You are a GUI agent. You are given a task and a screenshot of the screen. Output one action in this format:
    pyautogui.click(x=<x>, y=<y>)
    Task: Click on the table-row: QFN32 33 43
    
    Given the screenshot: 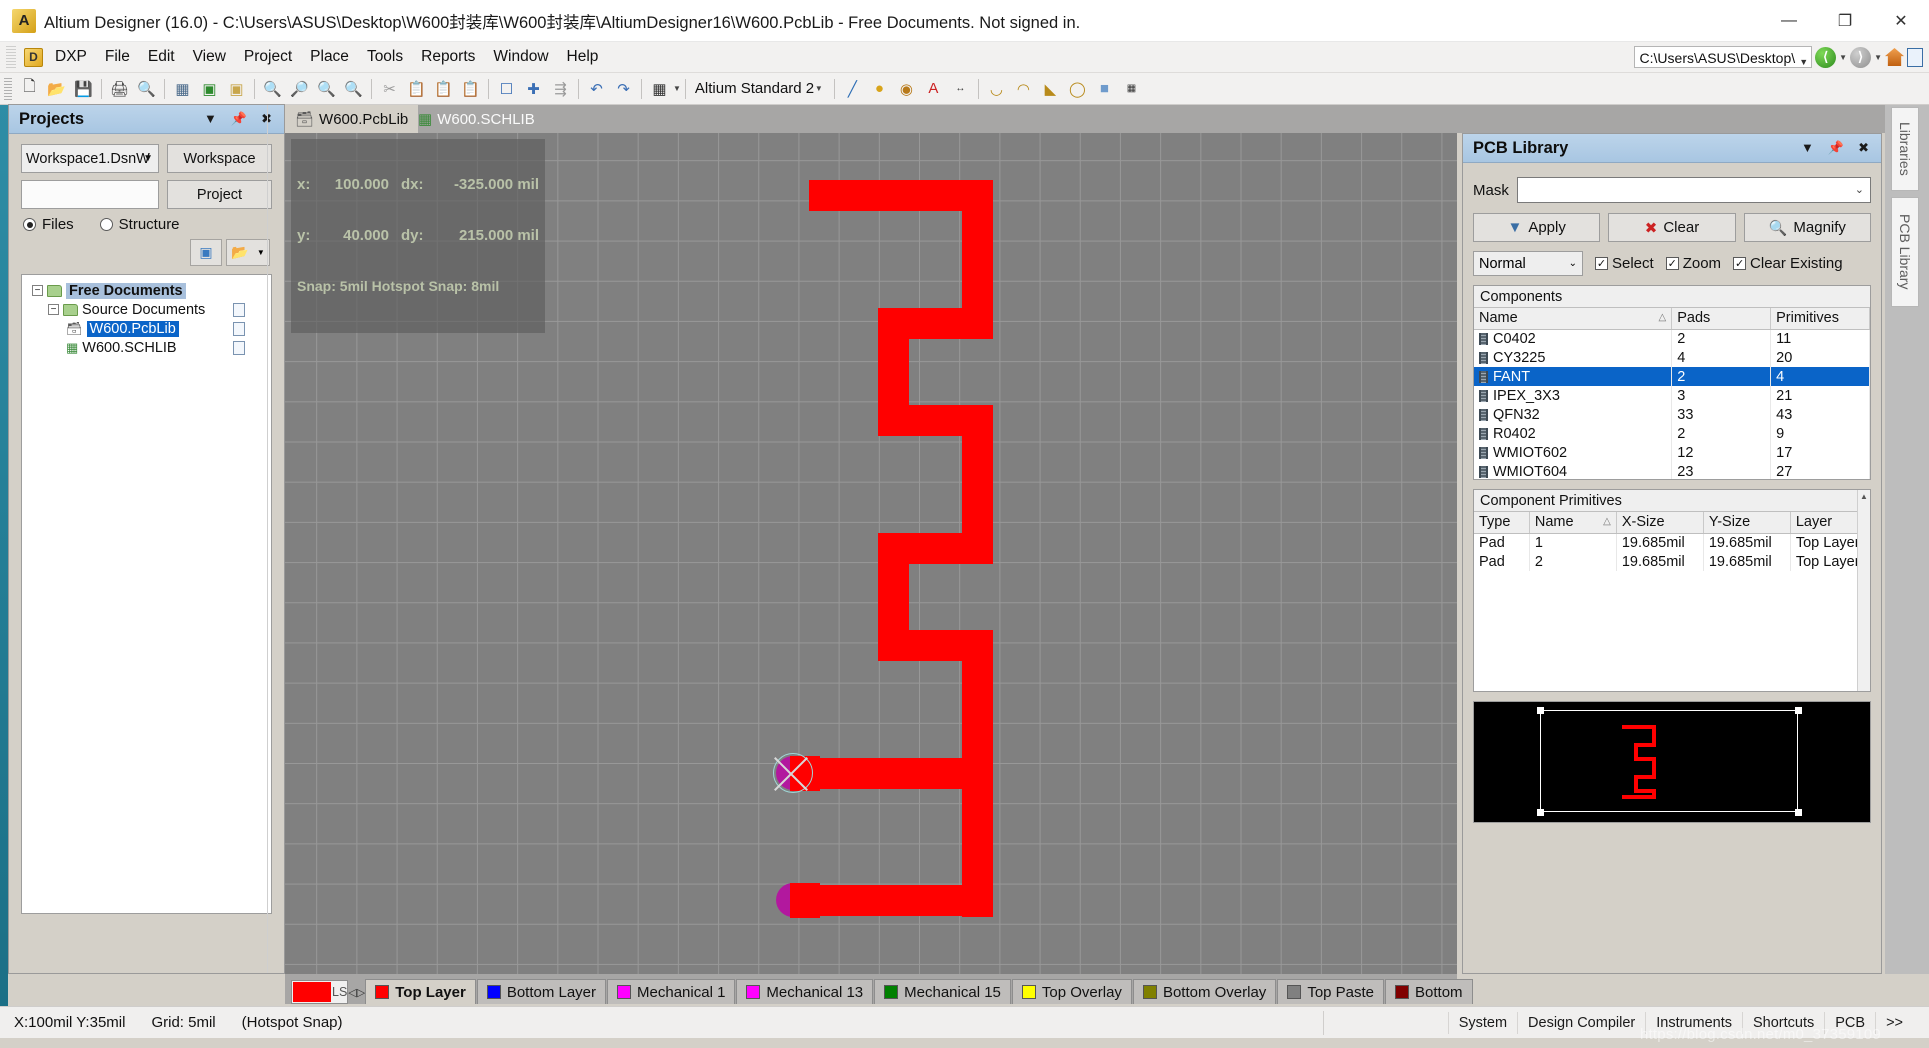 What is the action you would take?
    pyautogui.click(x=1672, y=414)
    